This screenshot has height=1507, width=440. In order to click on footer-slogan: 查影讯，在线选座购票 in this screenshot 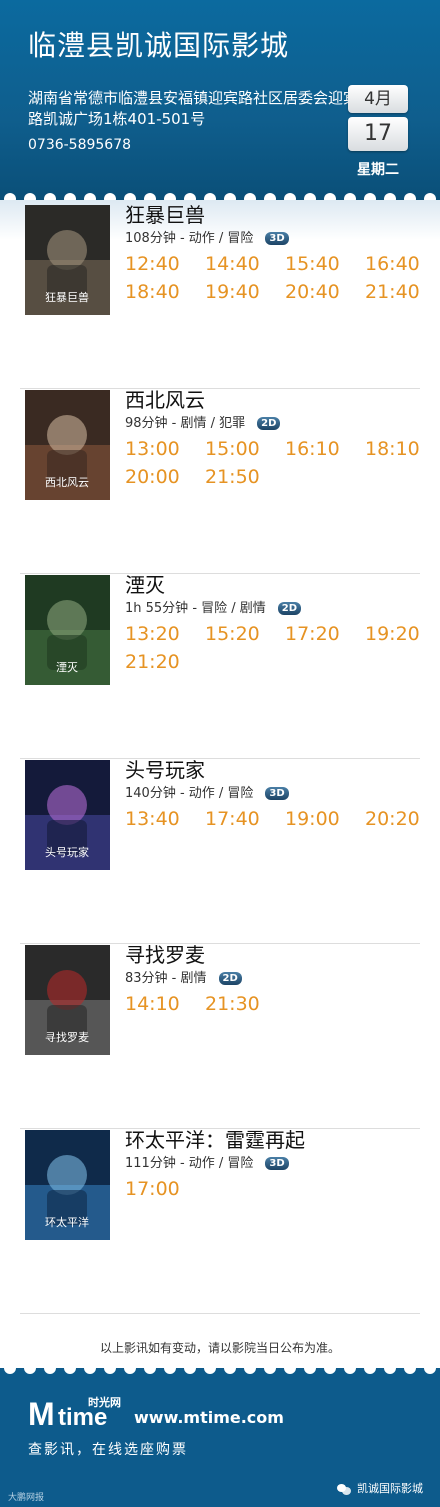, I will do `click(108, 1450)`.